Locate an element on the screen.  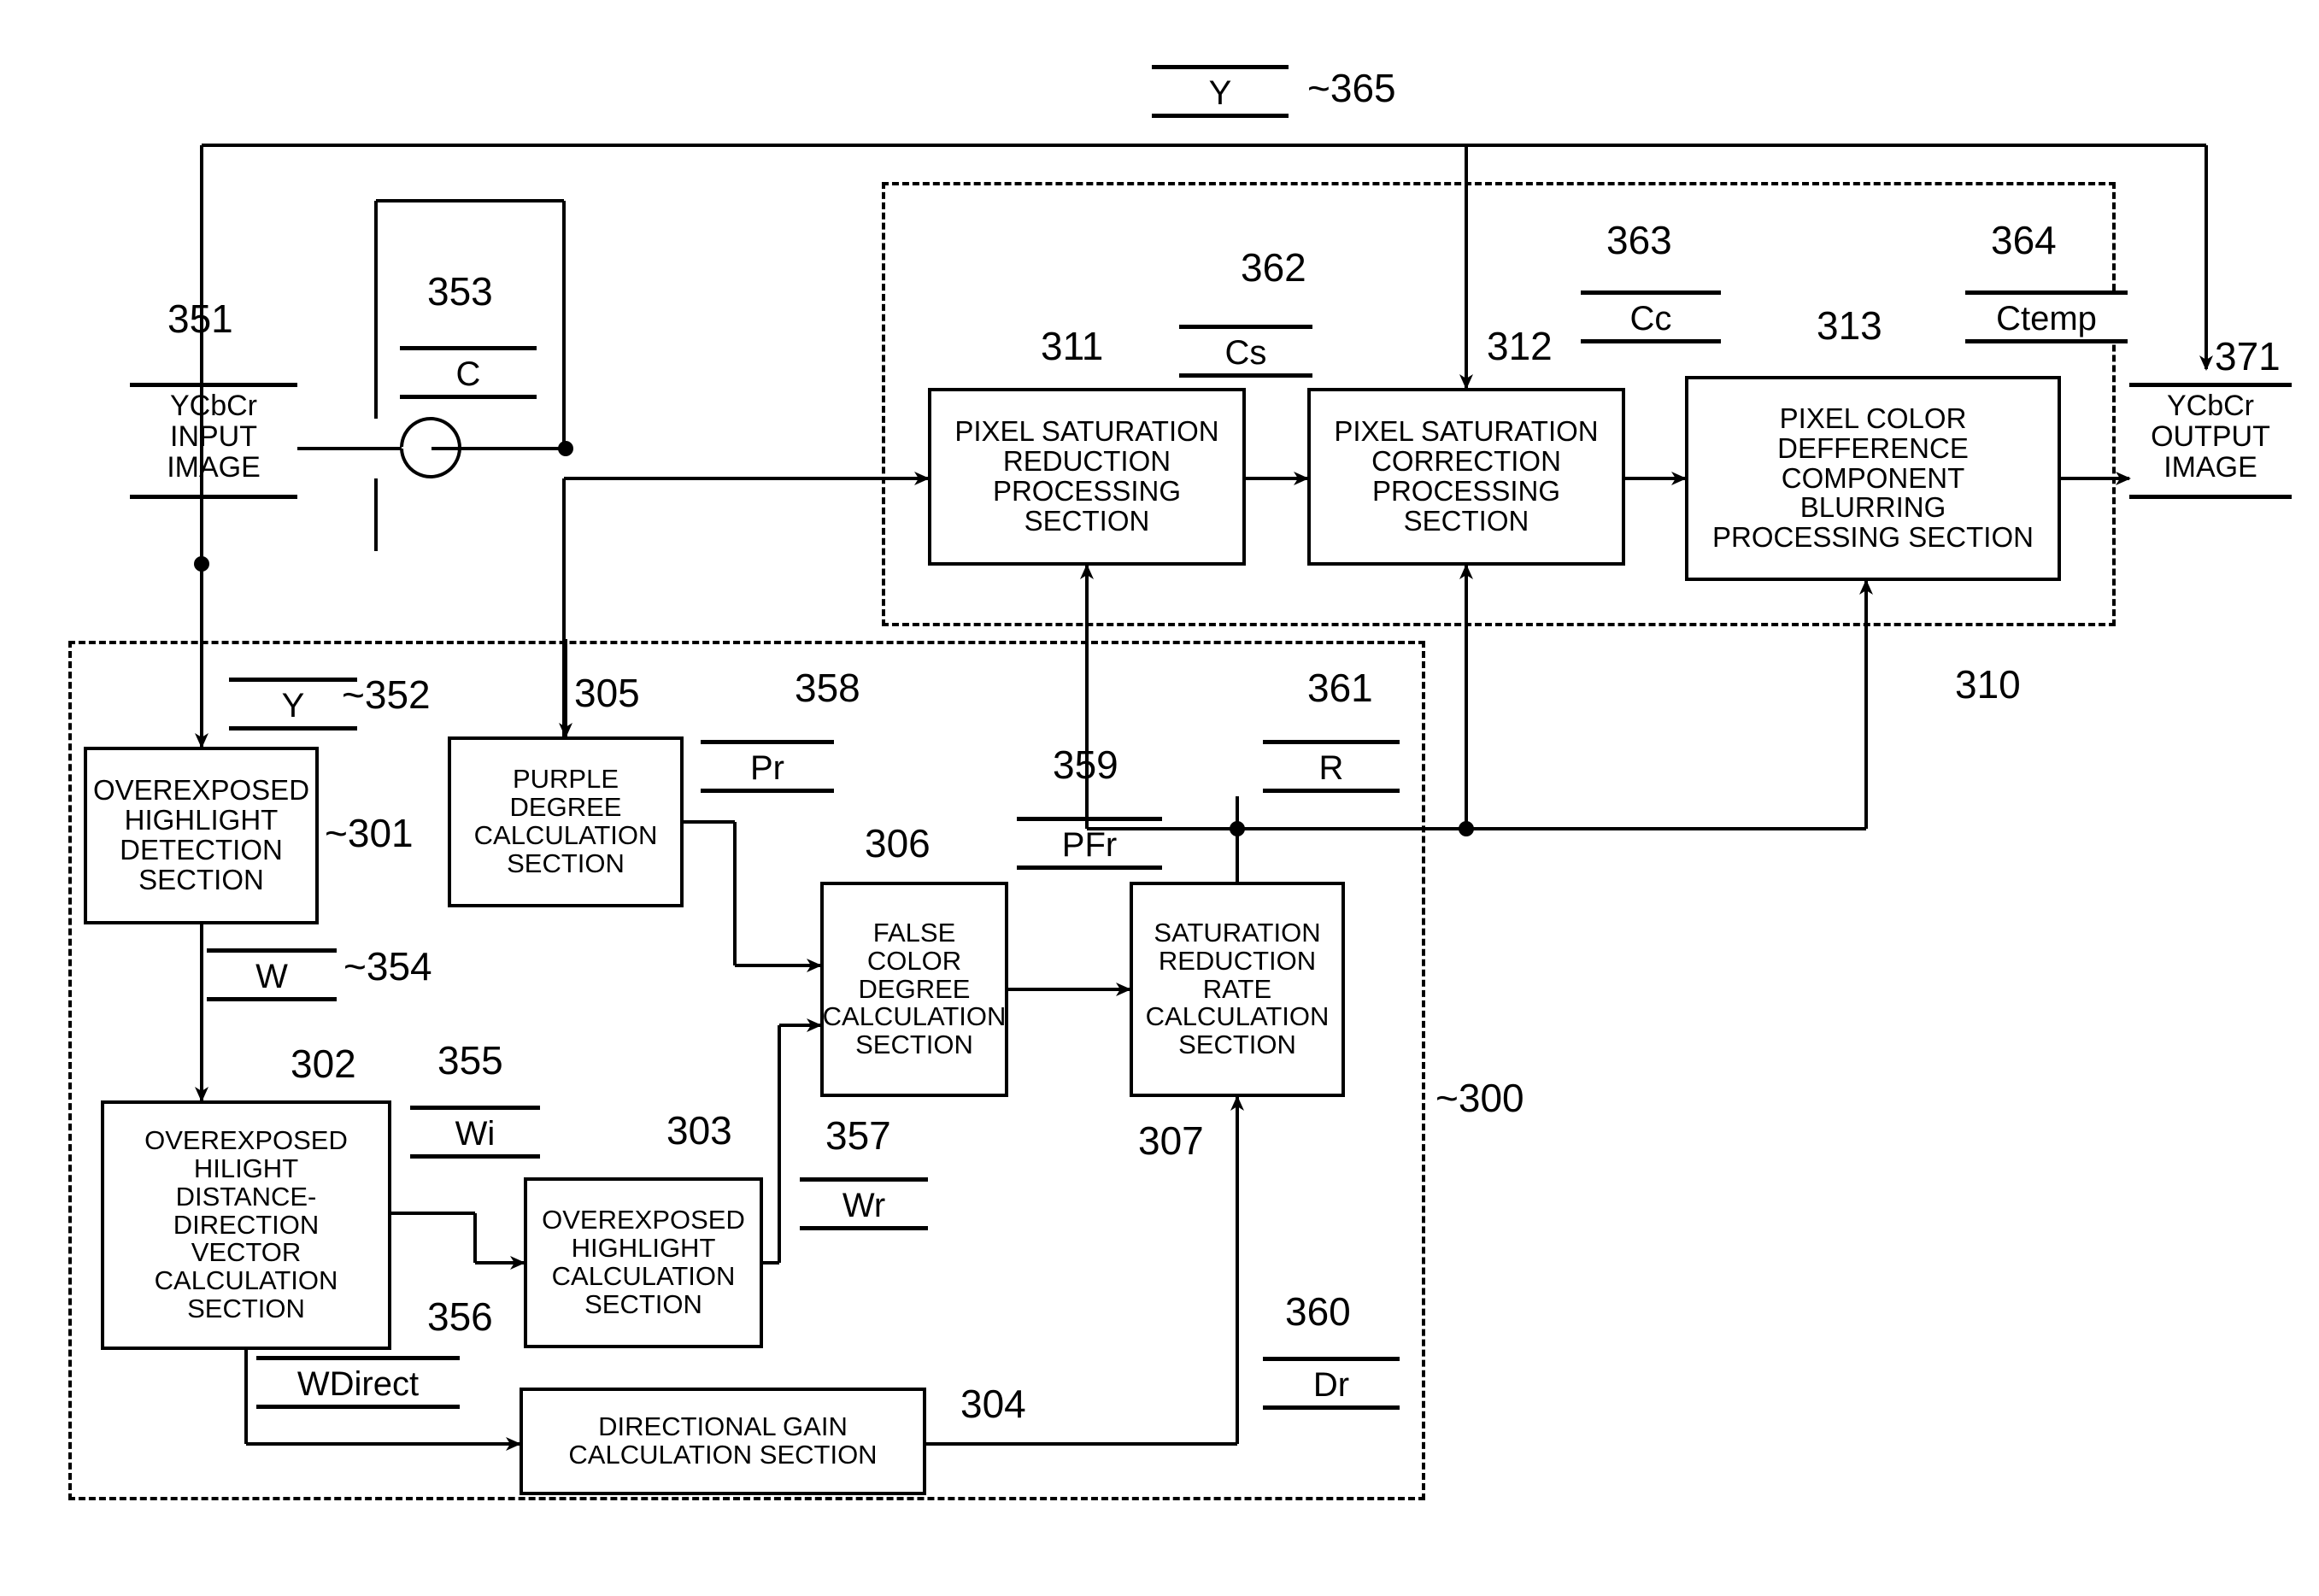
block-overexposed-highlight-calculation-section: OVEREXPOSED HIGHLIGHT CALCULATION SECTION is located at coordinates (643, 1262).